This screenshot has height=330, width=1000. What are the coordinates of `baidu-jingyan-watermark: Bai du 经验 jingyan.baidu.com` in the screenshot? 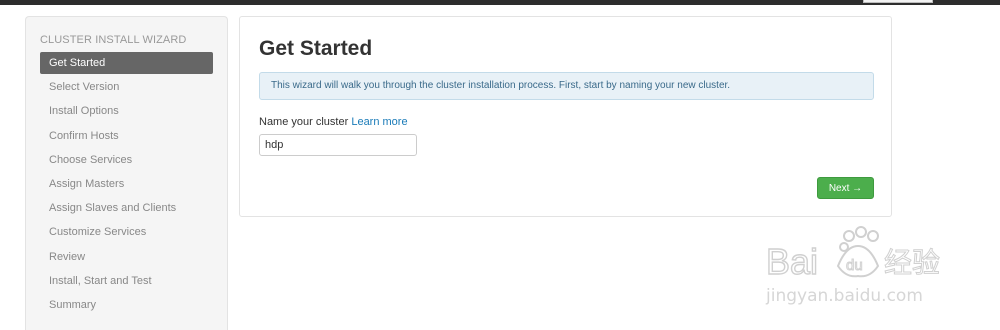 It's located at (860, 266).